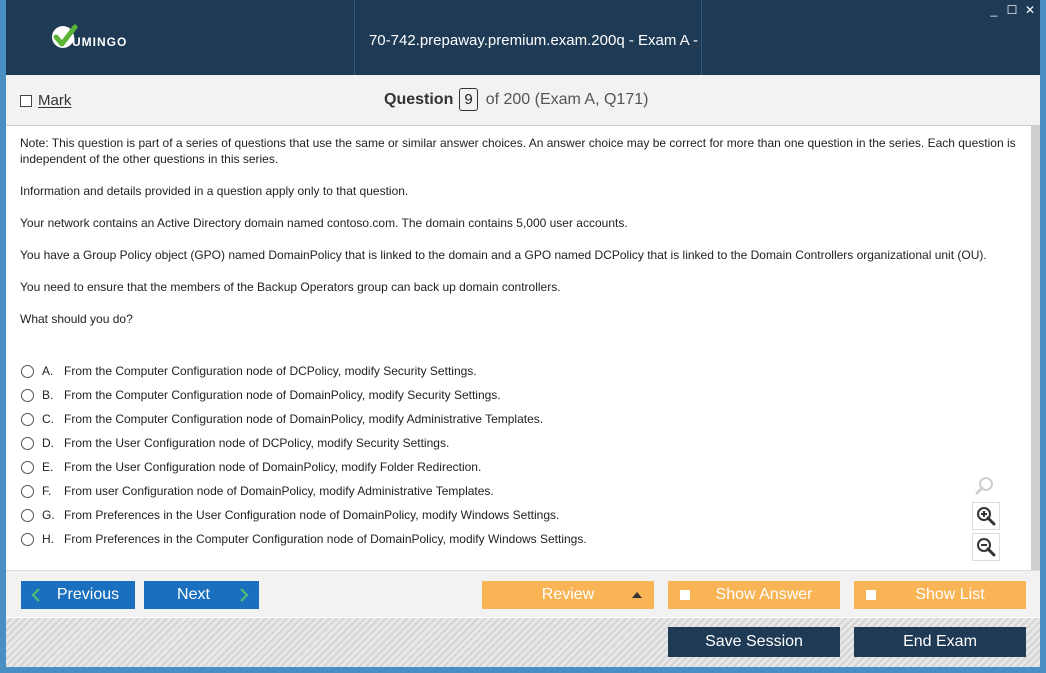 The height and width of the screenshot is (673, 1046). What do you see at coordinates (48, 443) in the screenshot?
I see `answer-letter: D.` at bounding box center [48, 443].